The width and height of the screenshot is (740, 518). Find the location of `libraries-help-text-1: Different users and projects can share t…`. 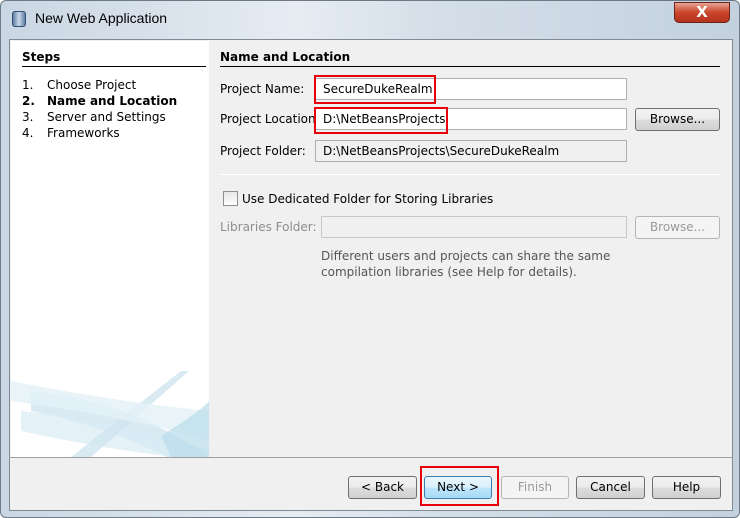

libraries-help-text-1: Different users and projects can share t… is located at coordinates (466, 256).